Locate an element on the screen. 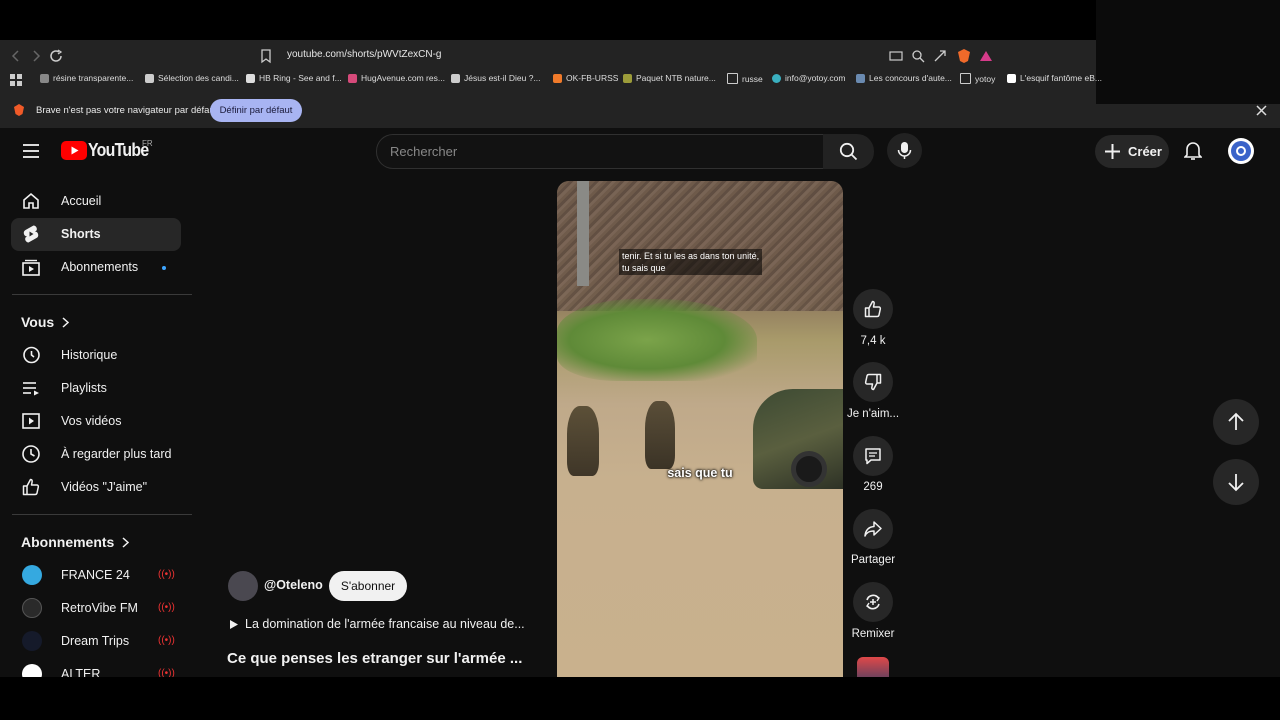 The image size is (1280, 720). set-default-button: Définir par défaut is located at coordinates (256, 110).